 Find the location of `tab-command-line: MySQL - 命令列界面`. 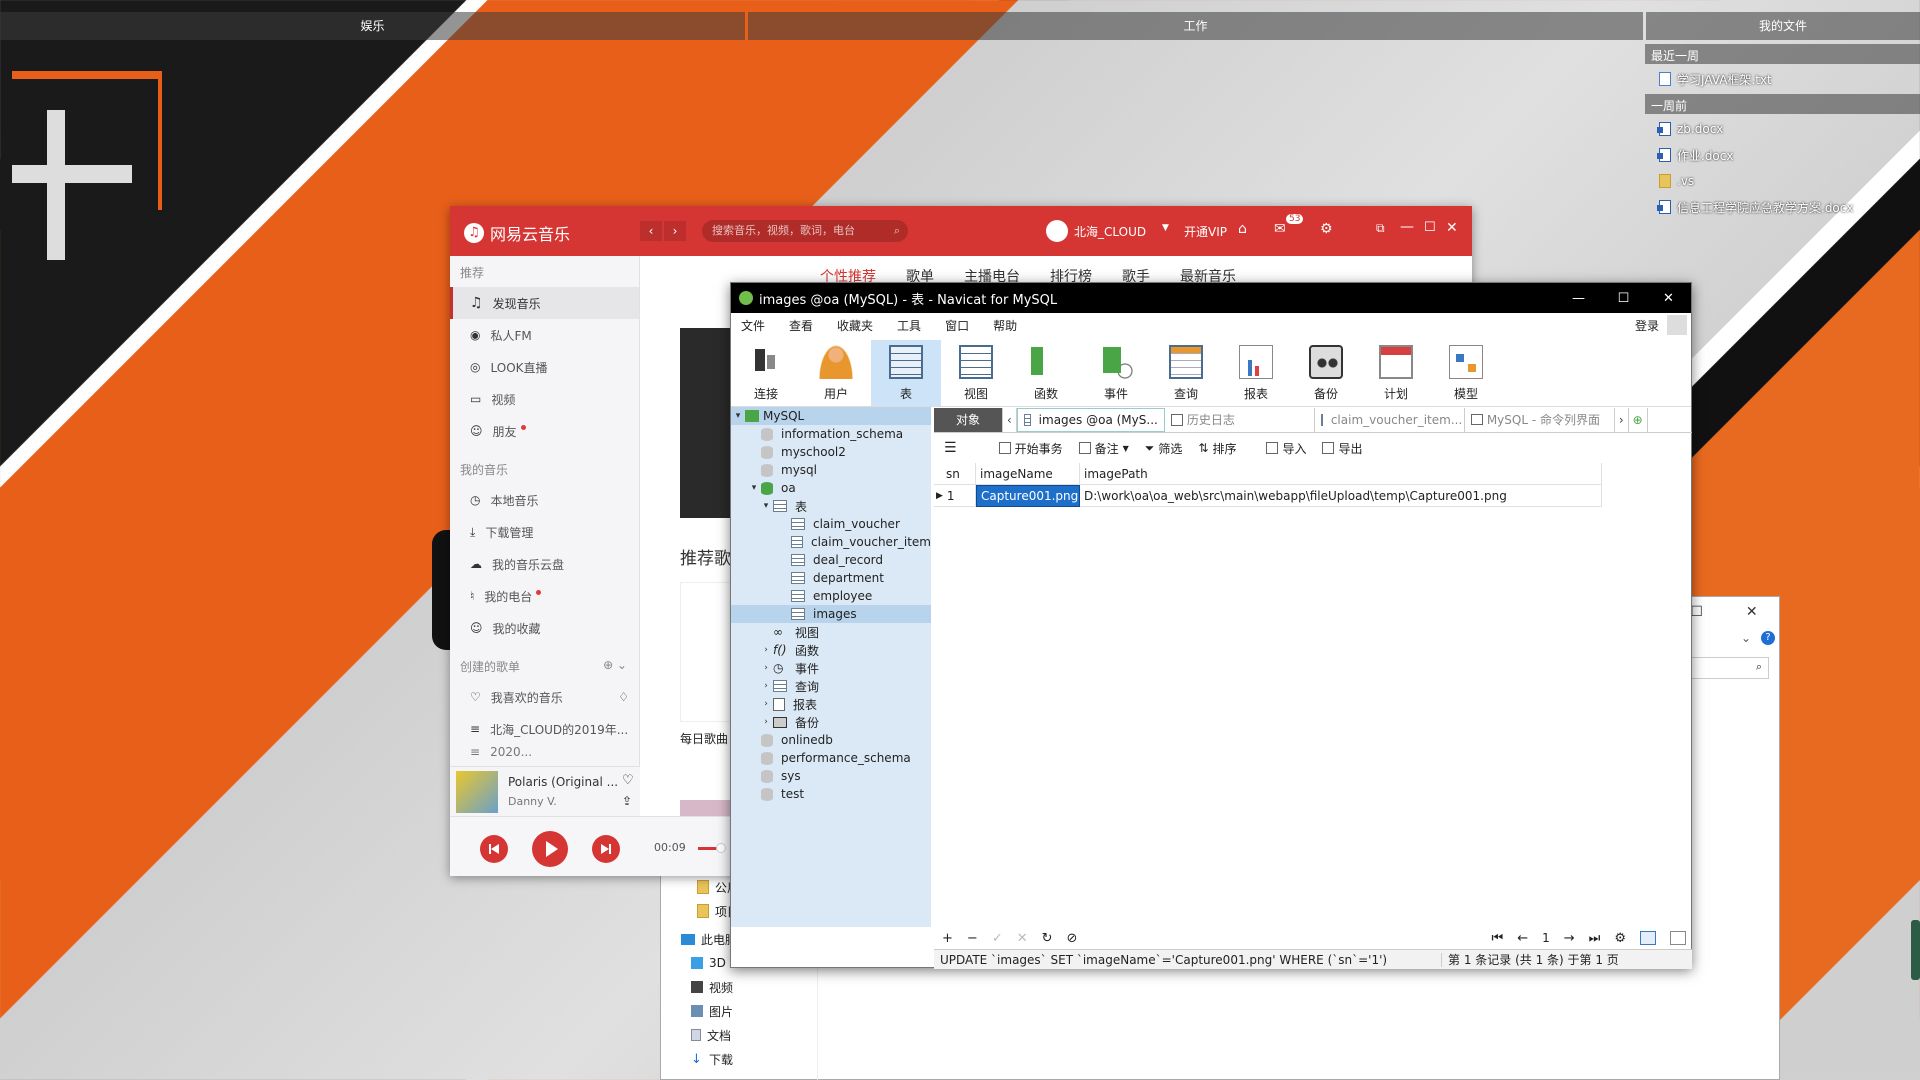

tab-command-line: MySQL - 命令列界面 is located at coordinates (1540, 419).